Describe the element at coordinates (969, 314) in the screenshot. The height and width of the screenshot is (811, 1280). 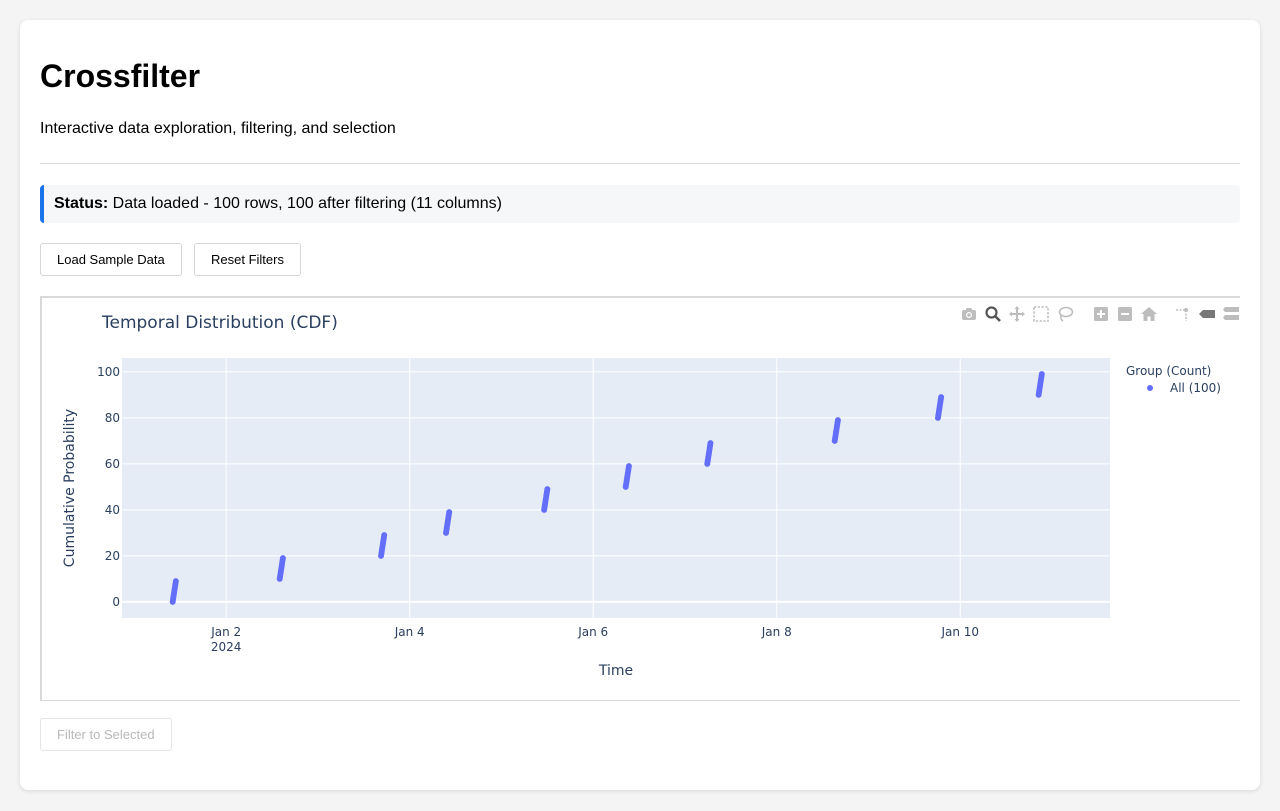
I see `camera-icon` at that location.